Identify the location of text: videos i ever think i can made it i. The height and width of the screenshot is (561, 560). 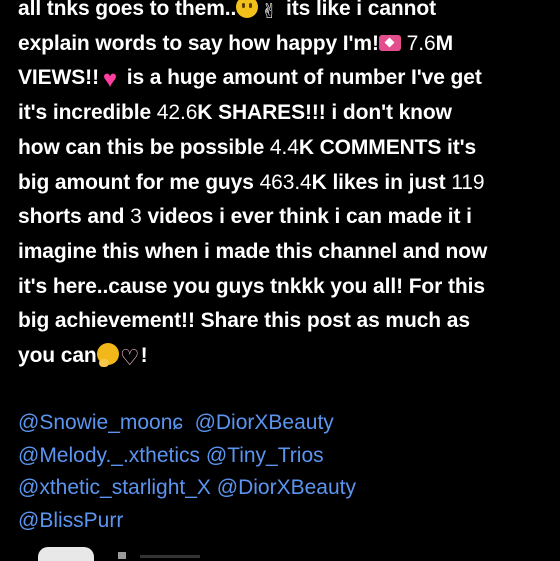
(309, 217).